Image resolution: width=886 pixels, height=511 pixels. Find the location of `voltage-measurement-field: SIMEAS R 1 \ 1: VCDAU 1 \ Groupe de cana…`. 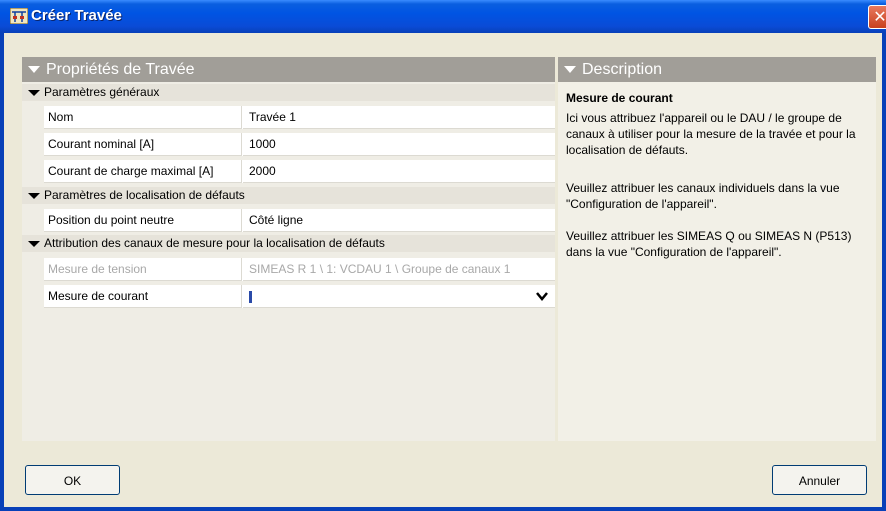

voltage-measurement-field: SIMEAS R 1 \ 1: VCDAU 1 \ Groupe de cana… is located at coordinates (399, 269).